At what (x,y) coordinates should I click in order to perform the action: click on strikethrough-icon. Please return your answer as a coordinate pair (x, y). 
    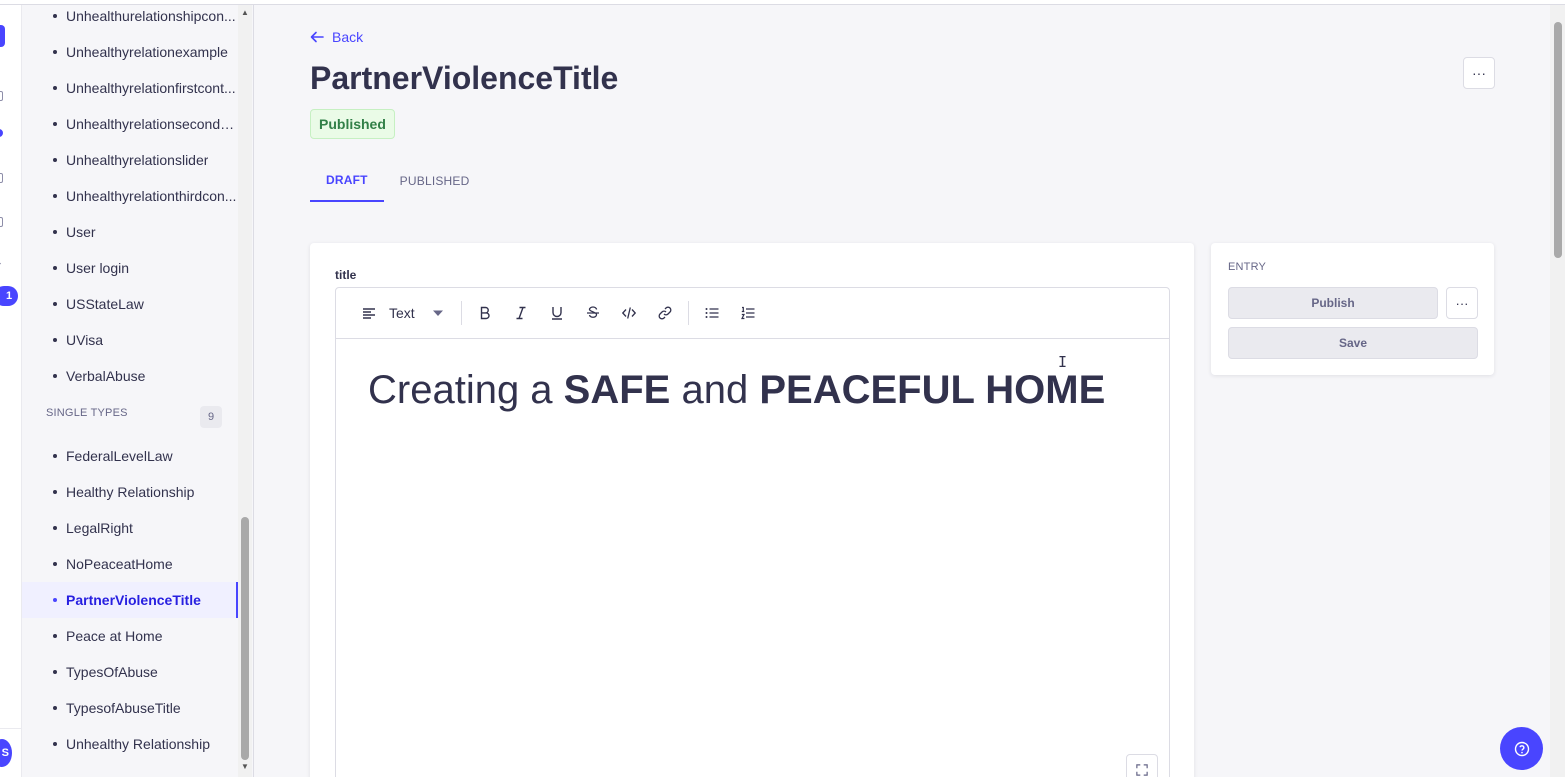
    Looking at the image, I should click on (593, 313).